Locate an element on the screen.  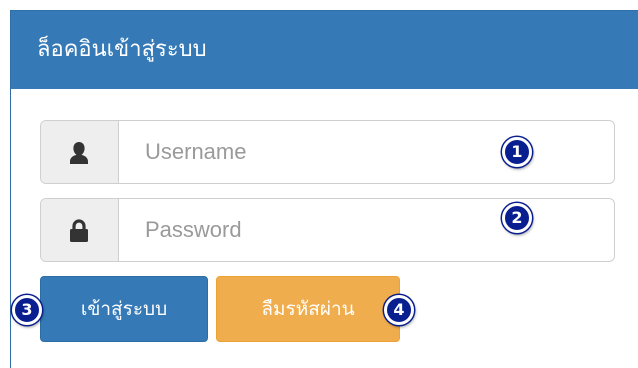
username-field is located at coordinates (366, 152).